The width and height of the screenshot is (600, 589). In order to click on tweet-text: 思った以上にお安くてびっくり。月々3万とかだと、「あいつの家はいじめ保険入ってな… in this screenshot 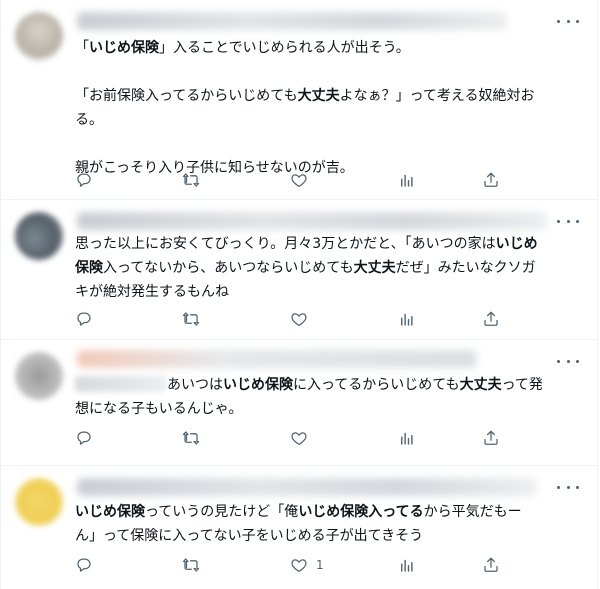, I will do `click(327, 268)`.